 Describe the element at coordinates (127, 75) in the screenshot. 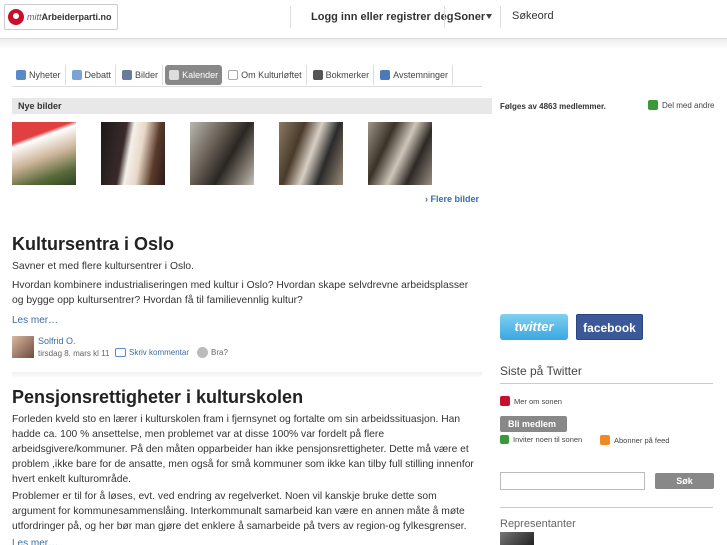

I see `images-icon` at that location.